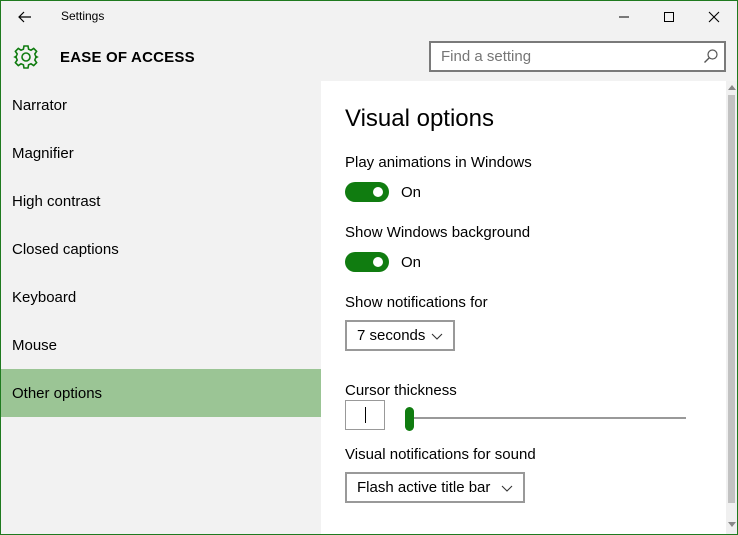  What do you see at coordinates (438, 162) in the screenshot?
I see `play-animations-label: Play animations in Windows` at bounding box center [438, 162].